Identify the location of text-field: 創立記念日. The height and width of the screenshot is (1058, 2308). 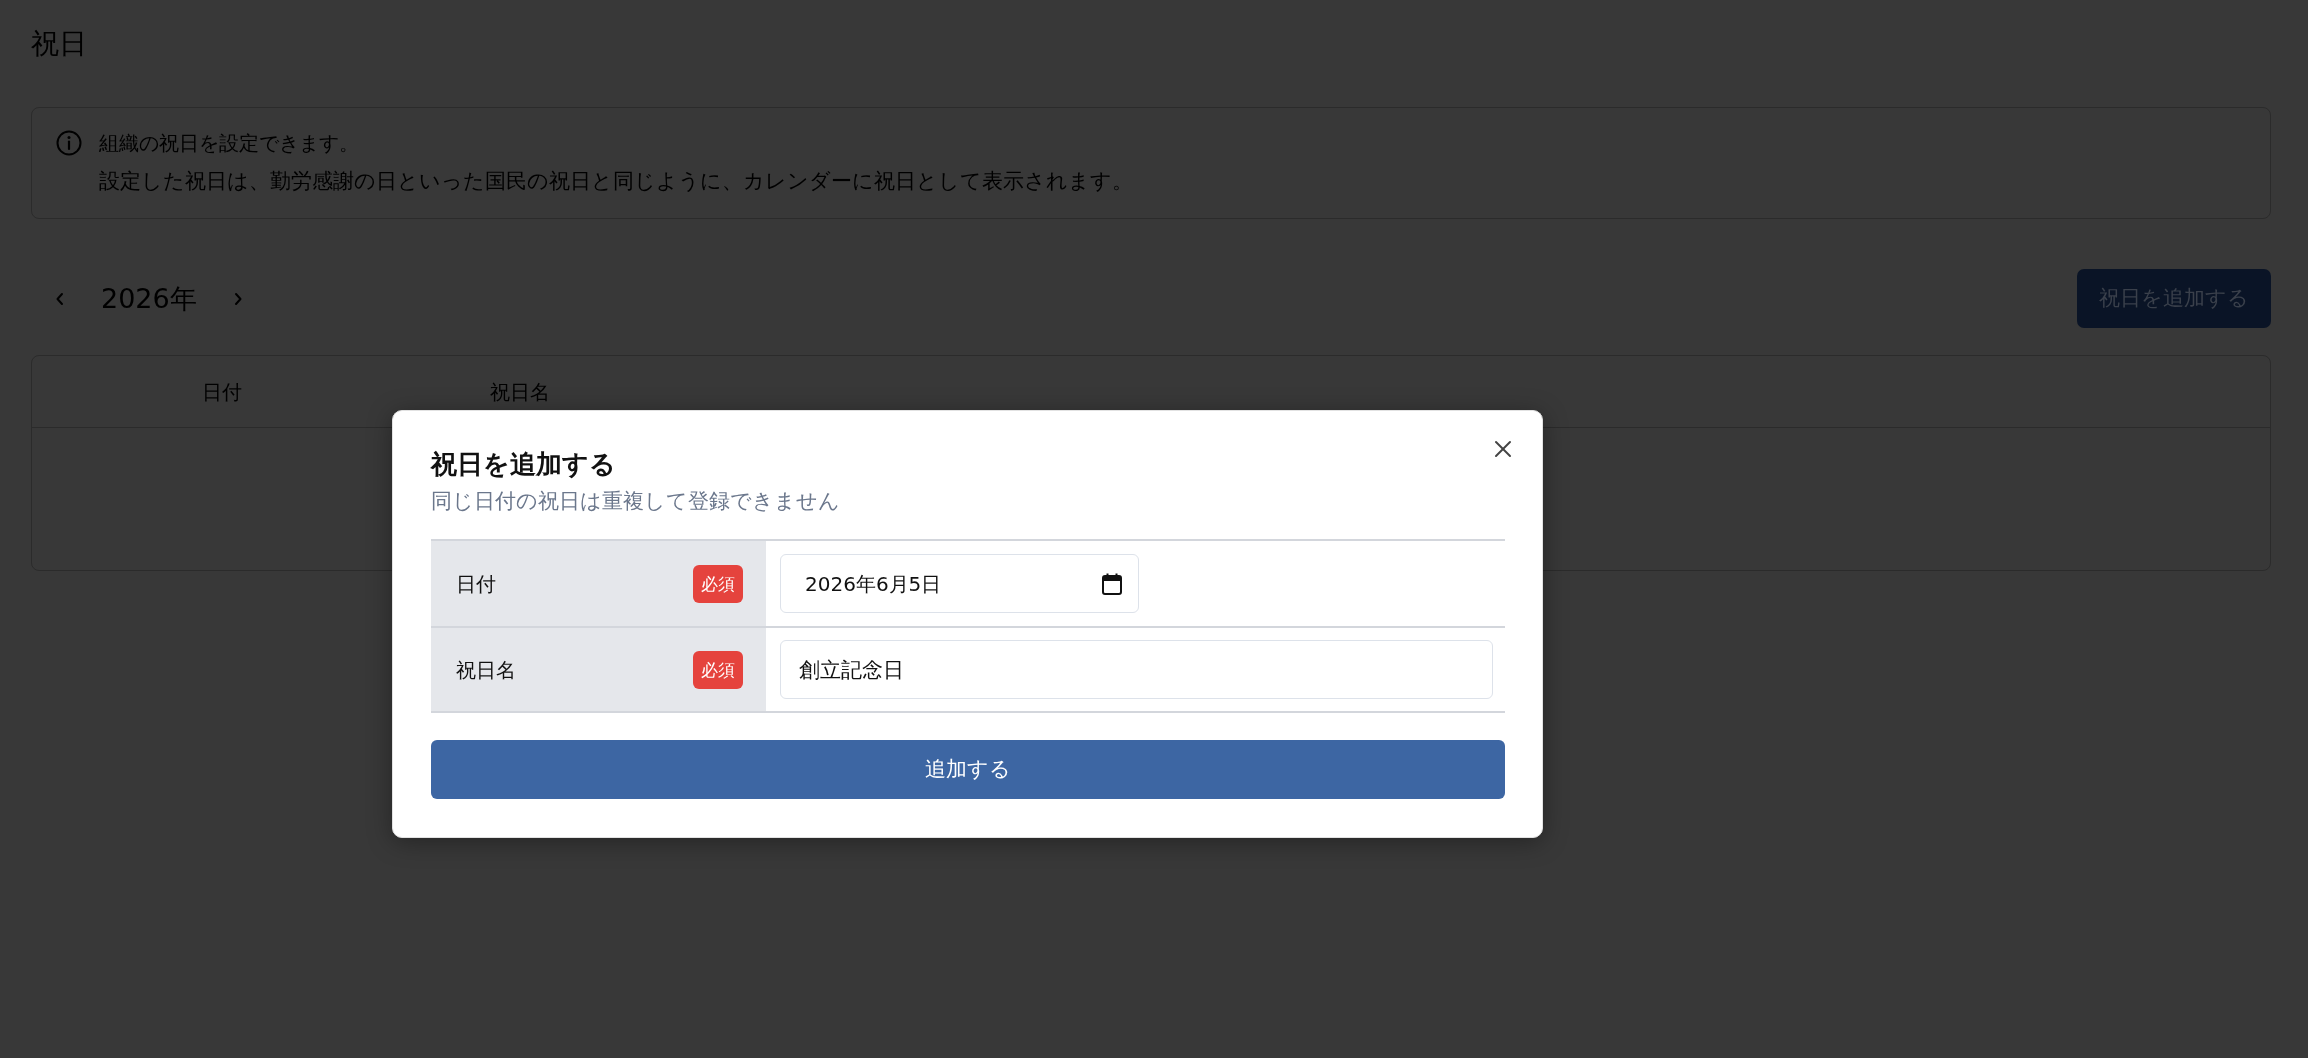
(1136, 669).